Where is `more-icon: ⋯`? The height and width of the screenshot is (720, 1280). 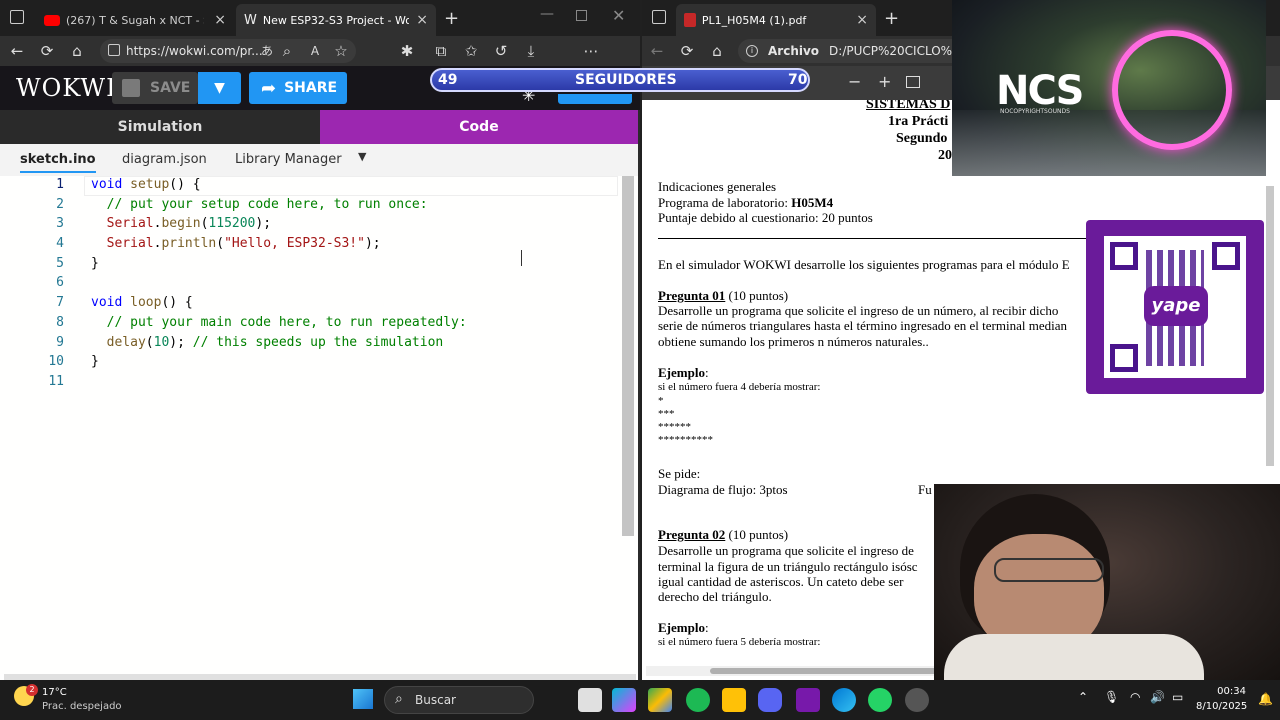
more-icon: ⋯ is located at coordinates (591, 51).